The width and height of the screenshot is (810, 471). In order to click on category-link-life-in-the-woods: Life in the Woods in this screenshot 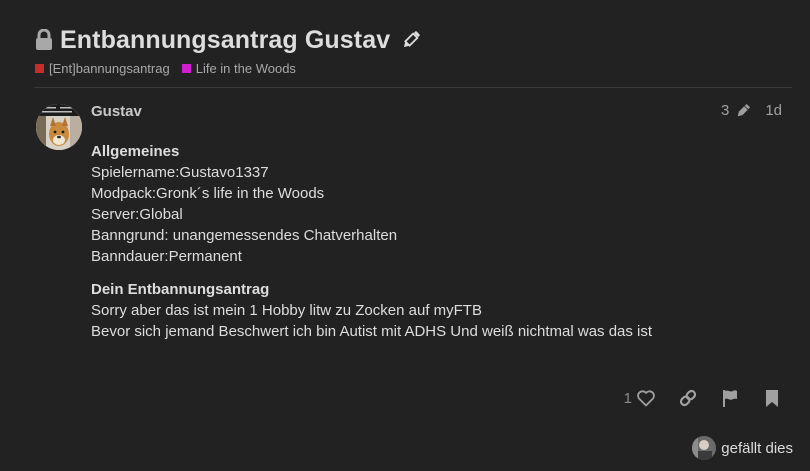, I will do `click(238, 68)`.